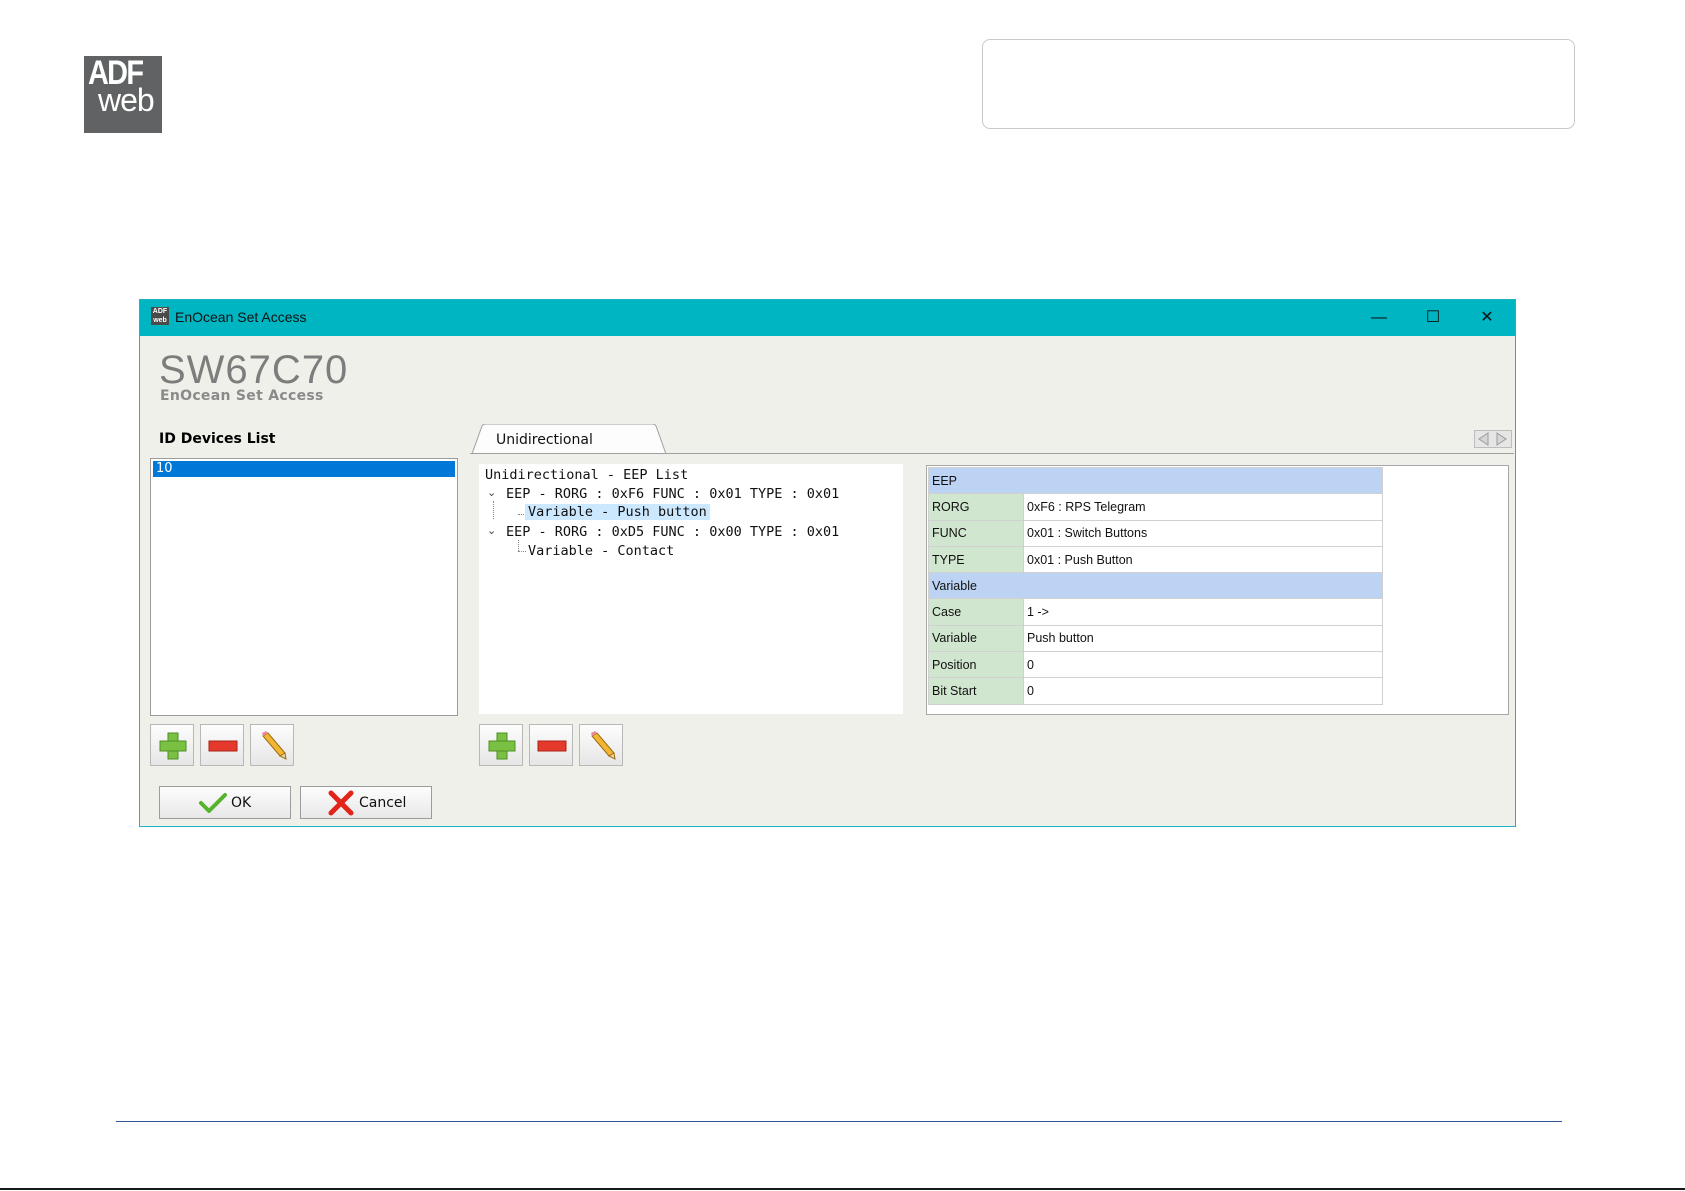 The image size is (1685, 1191). What do you see at coordinates (213, 803) in the screenshot?
I see `checkmark-icon` at bounding box center [213, 803].